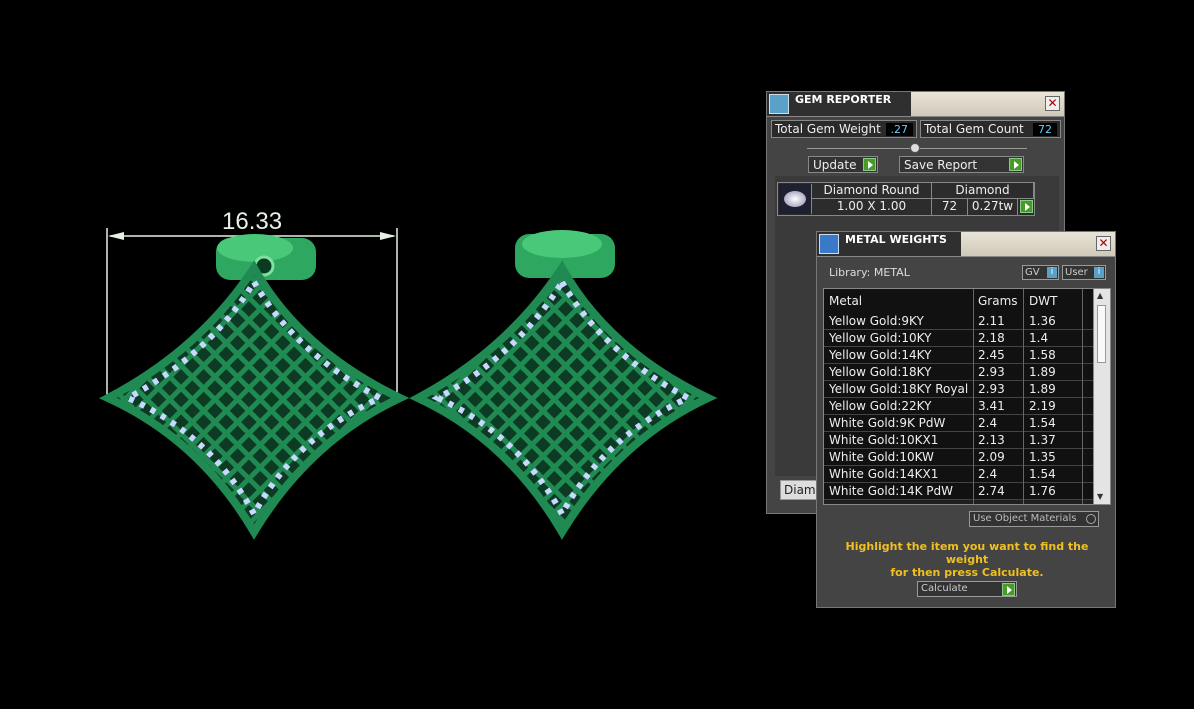 This screenshot has height=709, width=1194. What do you see at coordinates (800, 490) in the screenshot?
I see `diamond-button: Diamond` at bounding box center [800, 490].